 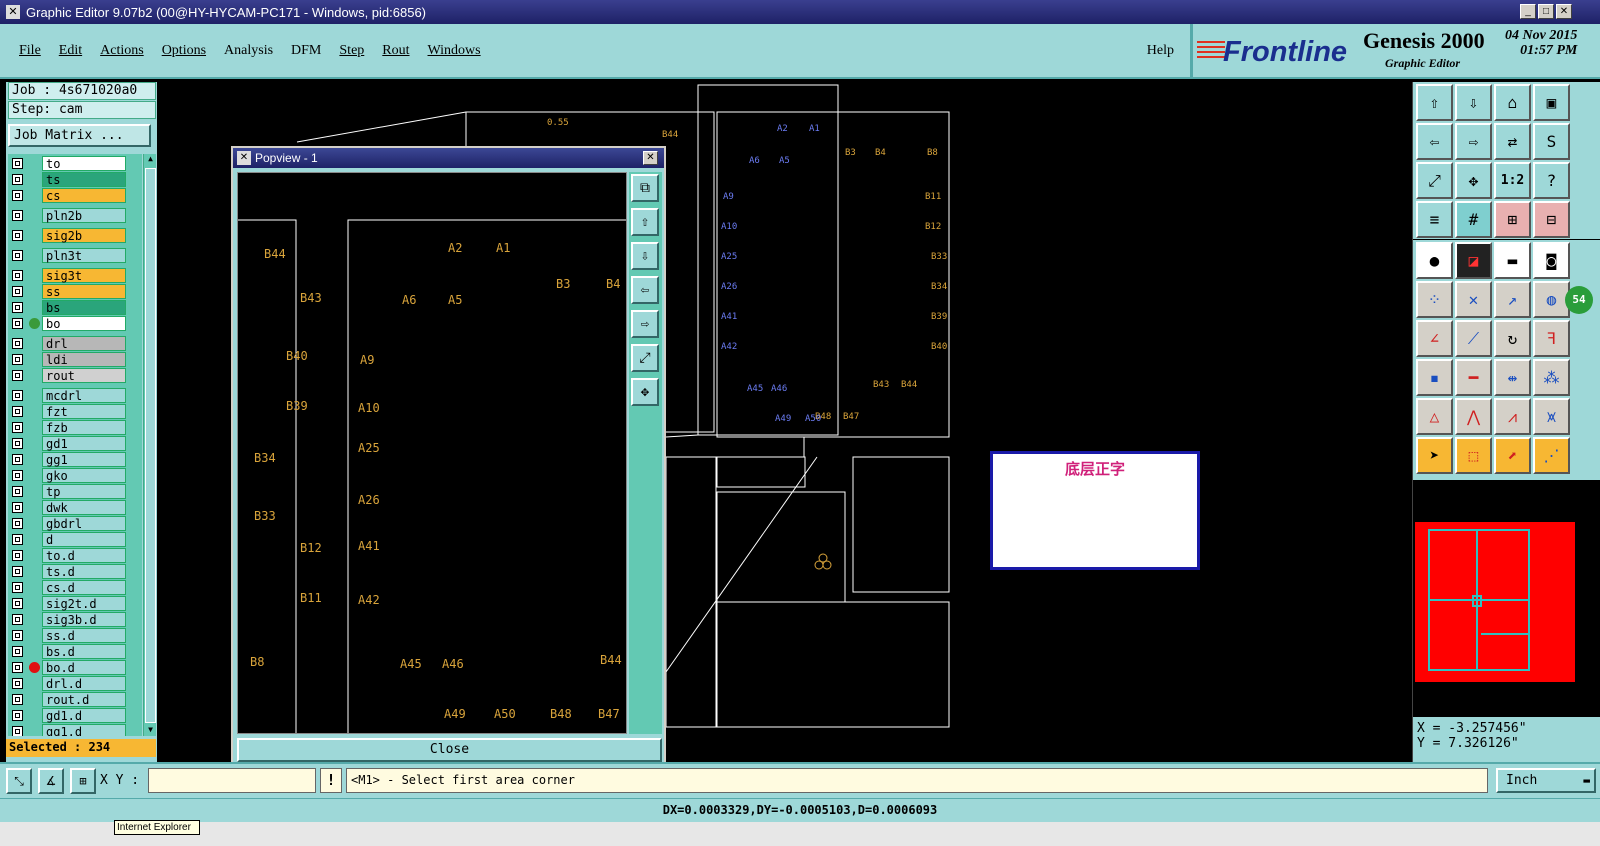 I want to click on delete-cross-icon: ✕, so click(x=1473, y=299).